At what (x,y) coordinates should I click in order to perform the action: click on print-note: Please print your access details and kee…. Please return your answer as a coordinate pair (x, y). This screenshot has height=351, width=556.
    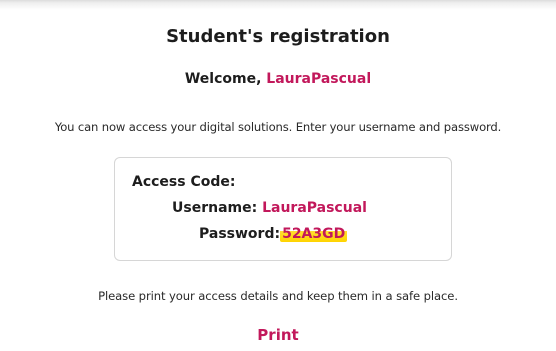
    Looking at the image, I should click on (278, 296).